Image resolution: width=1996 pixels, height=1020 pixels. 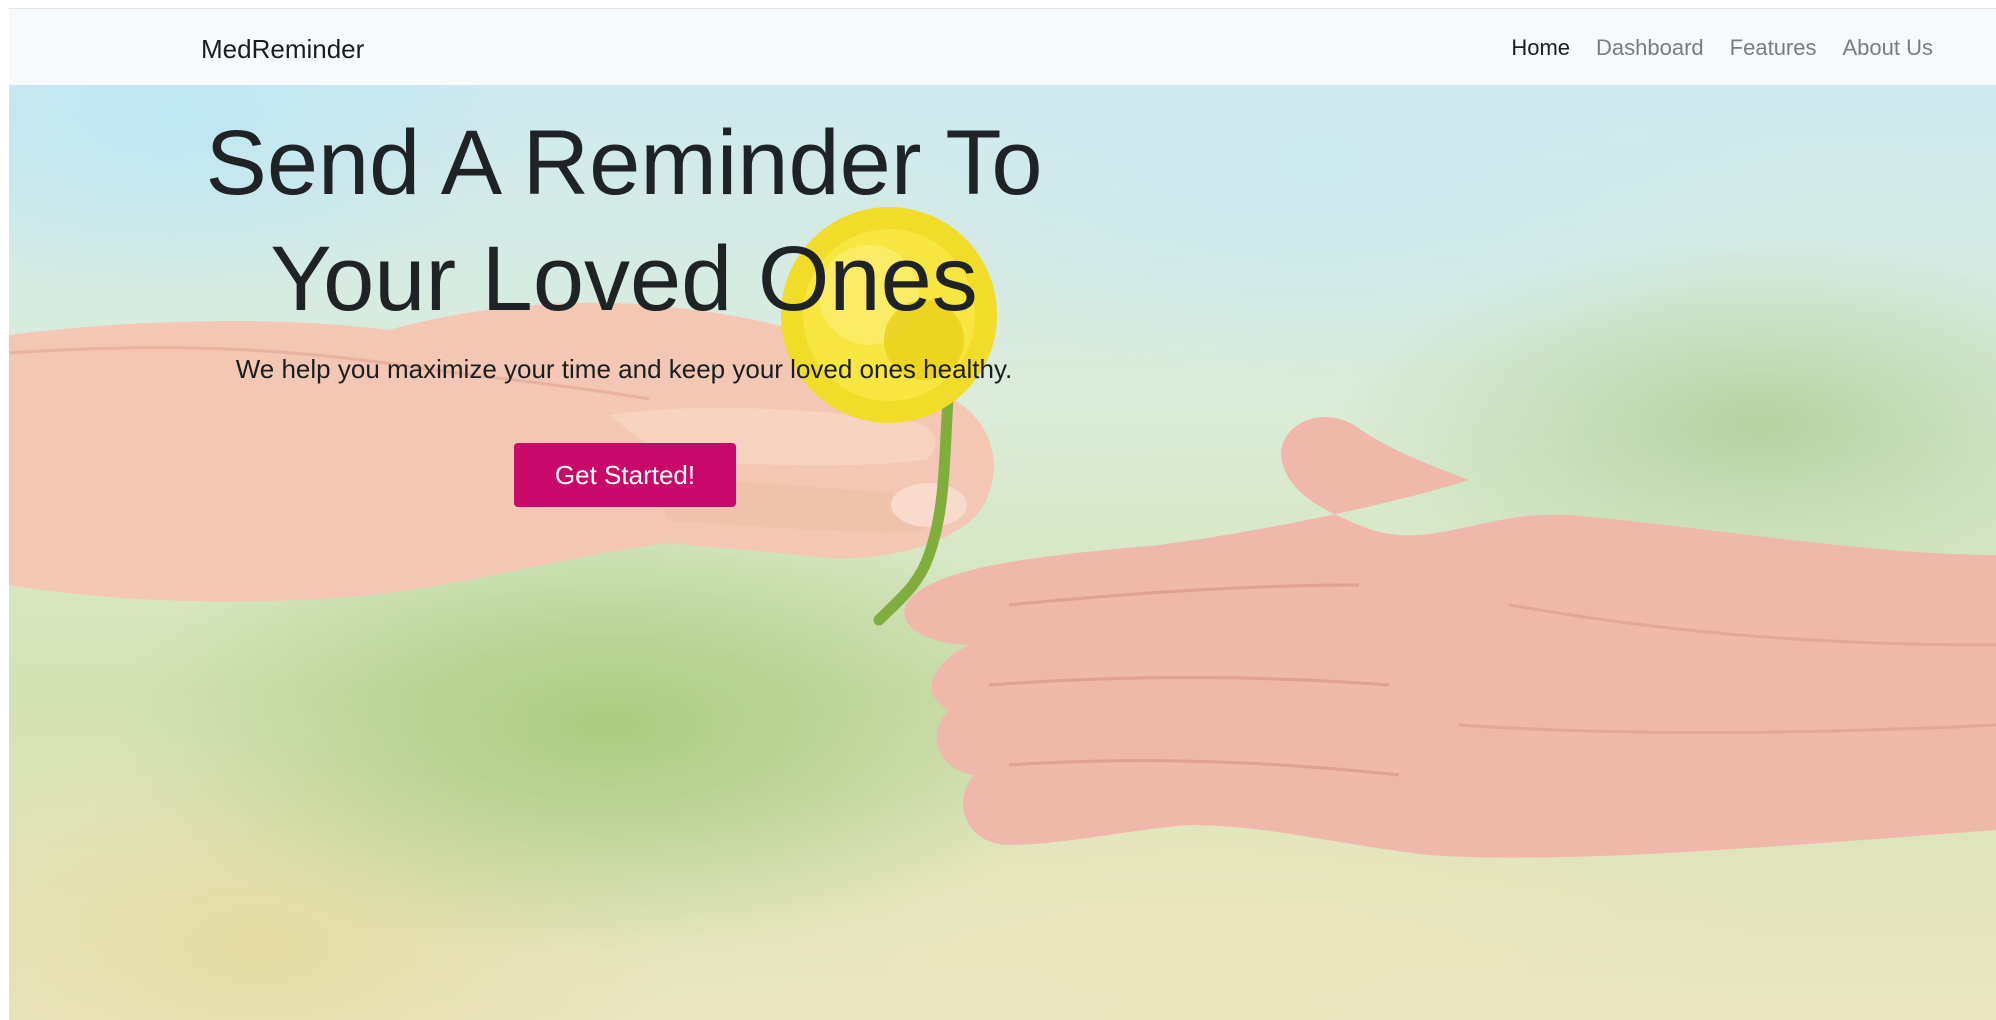 What do you see at coordinates (1722, 48) in the screenshot?
I see `nav-links: Home Dashboard Features About Us` at bounding box center [1722, 48].